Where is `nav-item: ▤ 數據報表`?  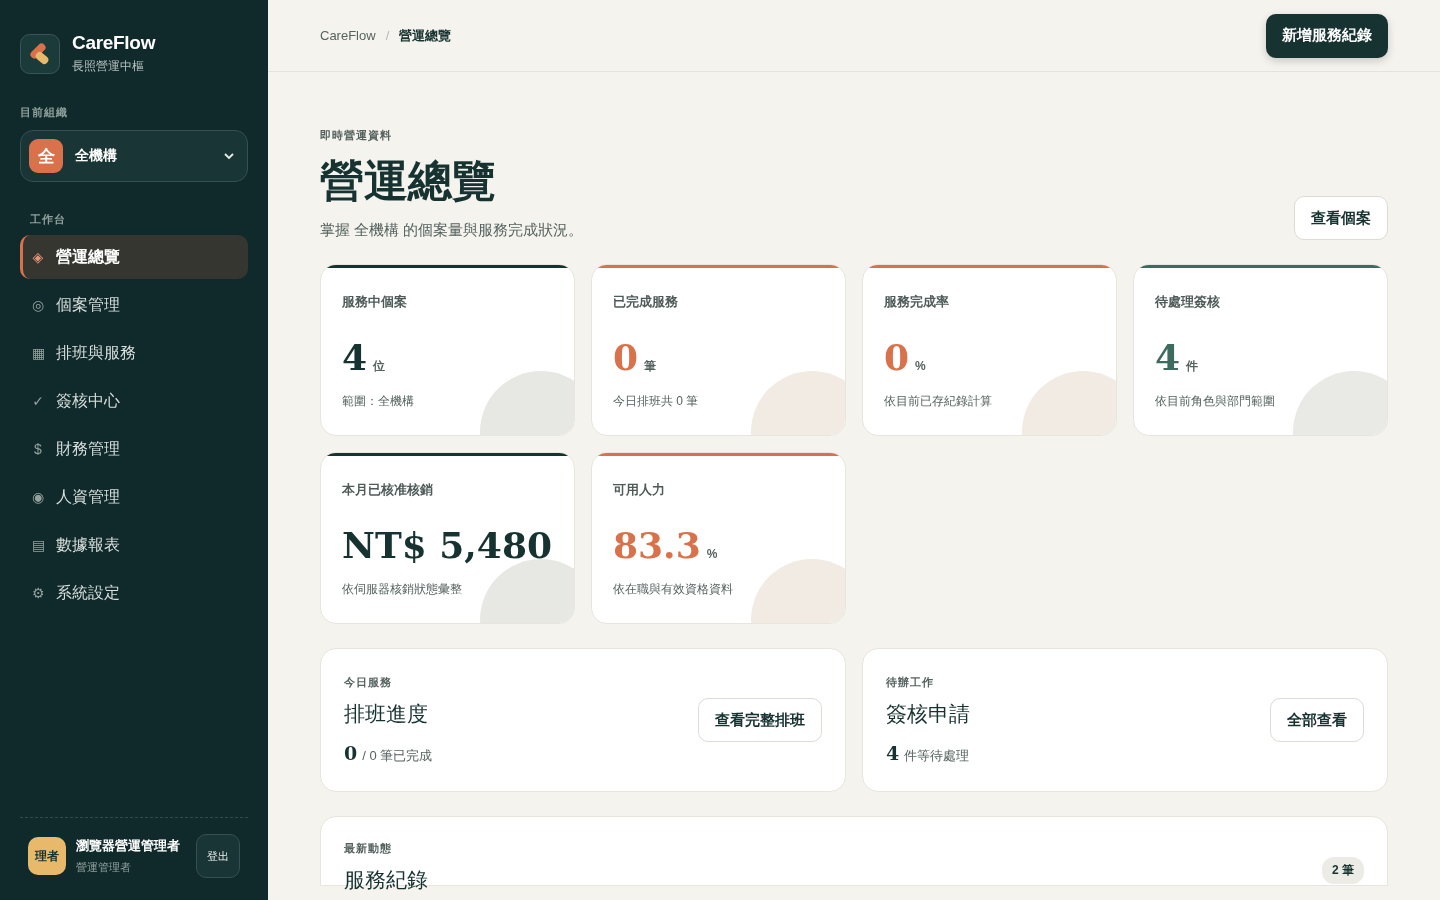
nav-item: ▤ 數據報表 is located at coordinates (134, 545).